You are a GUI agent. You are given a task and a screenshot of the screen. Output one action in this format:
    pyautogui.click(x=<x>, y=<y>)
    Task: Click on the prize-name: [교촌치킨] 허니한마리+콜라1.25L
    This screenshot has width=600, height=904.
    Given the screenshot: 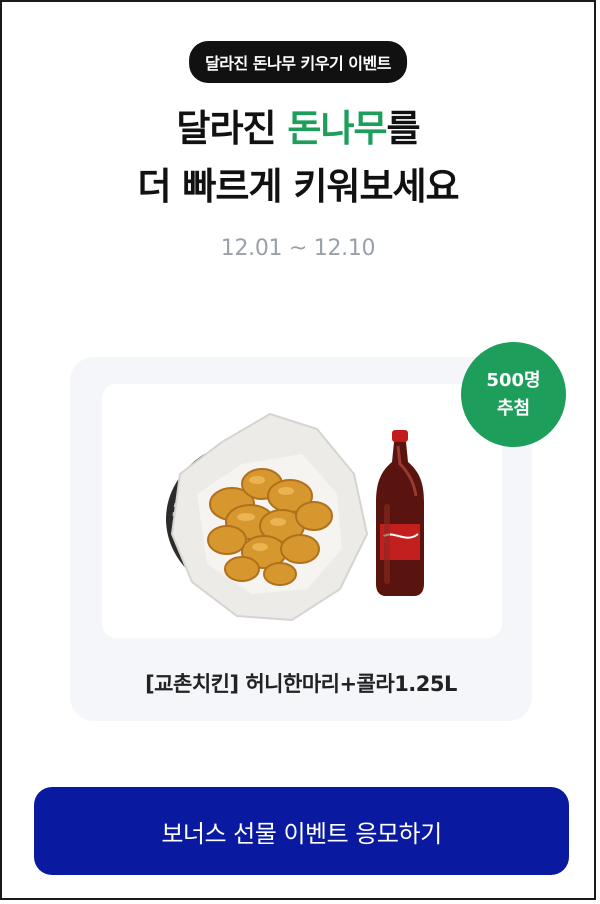 What is the action you would take?
    pyautogui.click(x=301, y=684)
    